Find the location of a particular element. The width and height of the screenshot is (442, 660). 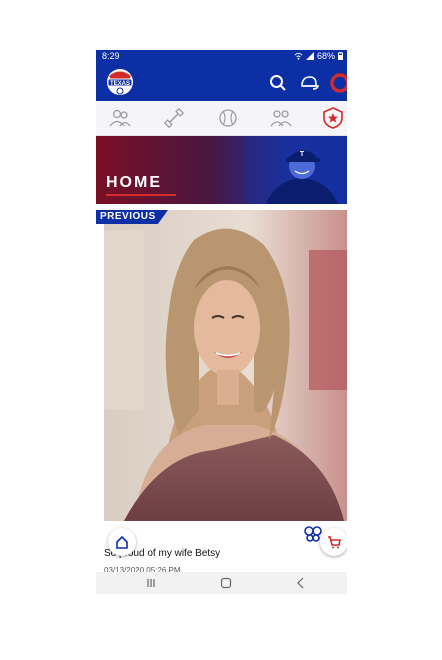

ring-icon is located at coordinates (338, 83).